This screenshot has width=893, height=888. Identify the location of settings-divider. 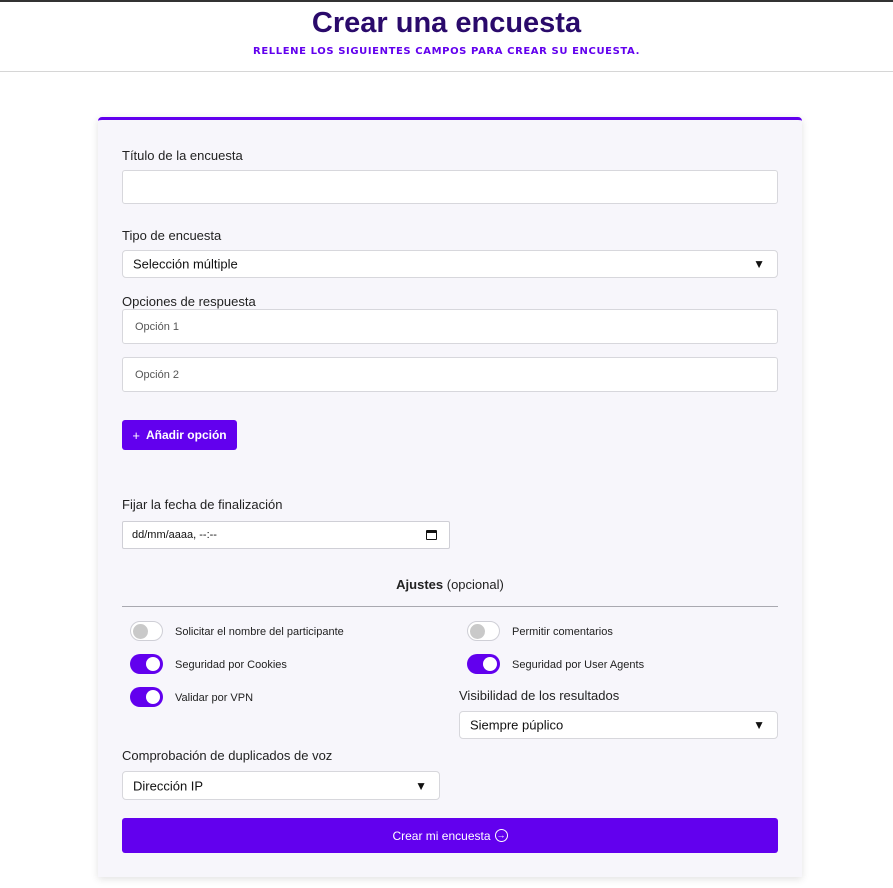
(450, 606).